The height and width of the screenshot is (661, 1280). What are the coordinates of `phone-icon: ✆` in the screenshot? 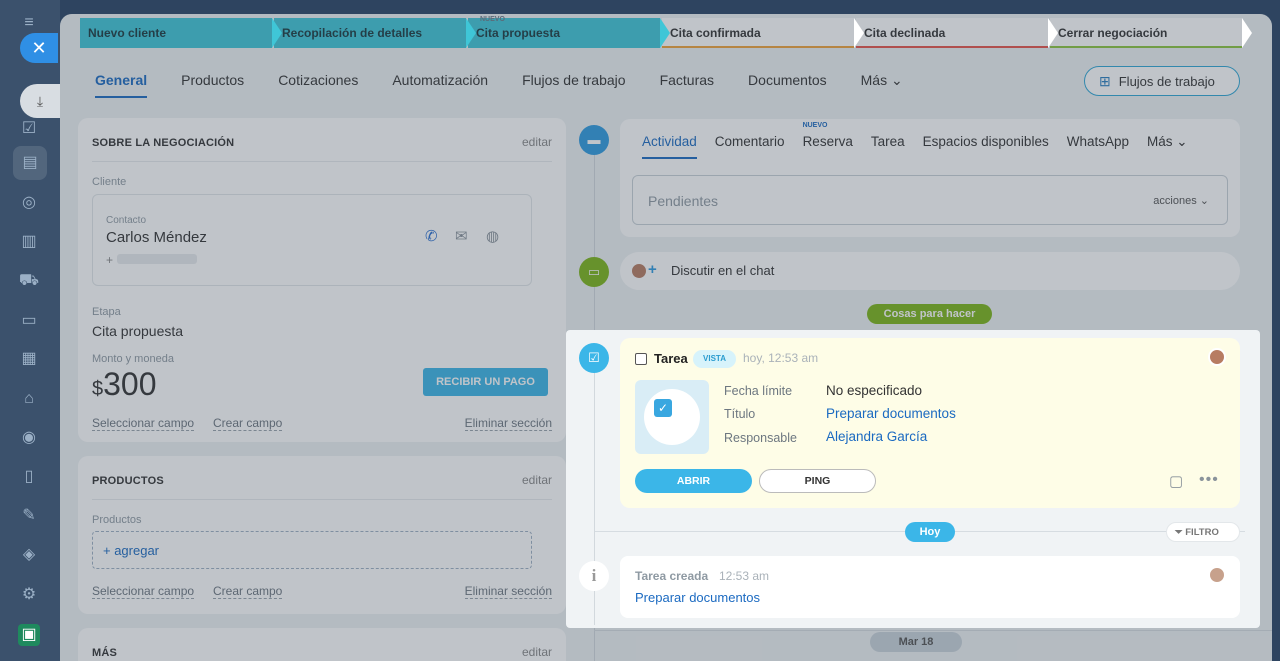 It's located at (431, 236).